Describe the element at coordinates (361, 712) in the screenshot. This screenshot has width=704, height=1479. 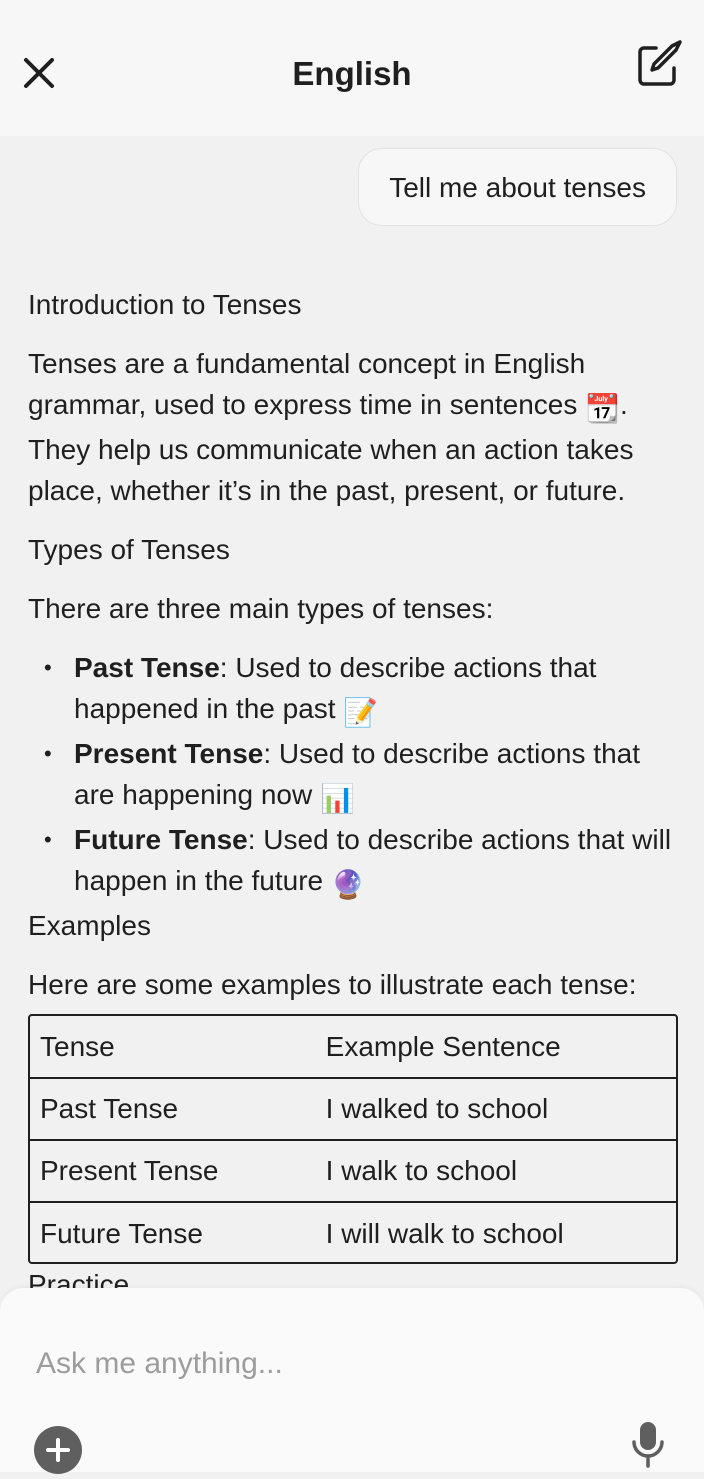
I see `memo-emoji: 📝` at that location.